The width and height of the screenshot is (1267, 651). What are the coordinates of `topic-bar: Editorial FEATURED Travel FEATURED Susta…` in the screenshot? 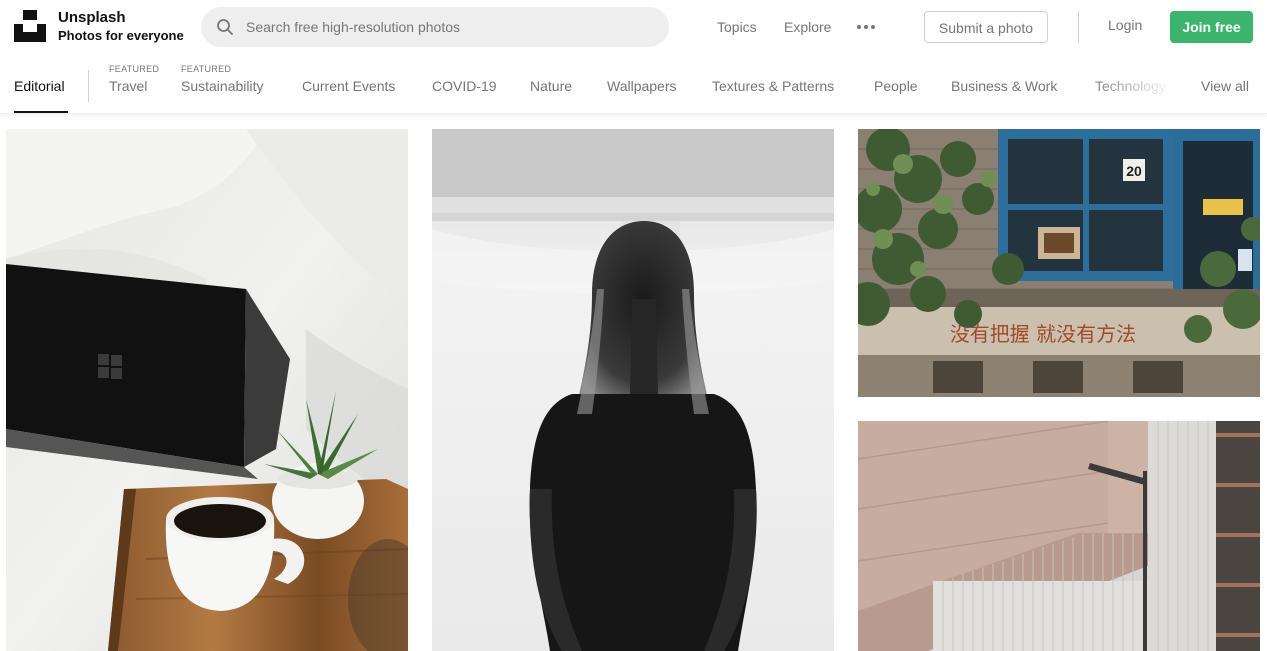 It's located at (633, 84).